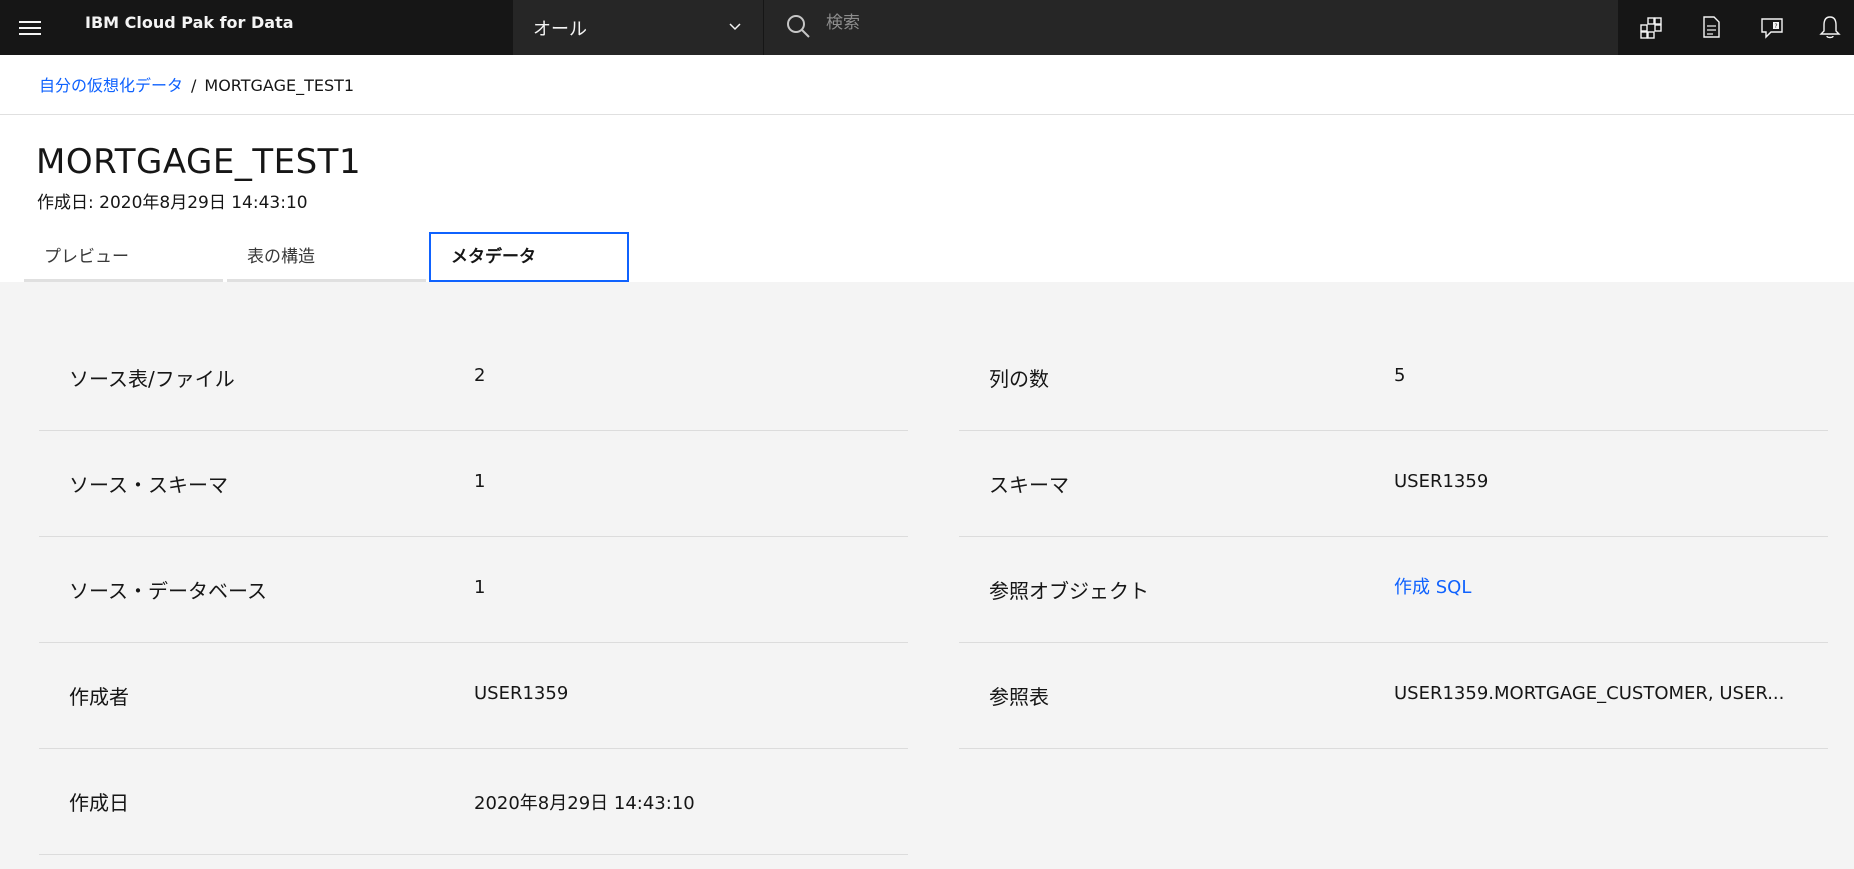 The height and width of the screenshot is (869, 1854). What do you see at coordinates (1650, 27) in the screenshot?
I see `catalog-icon` at bounding box center [1650, 27].